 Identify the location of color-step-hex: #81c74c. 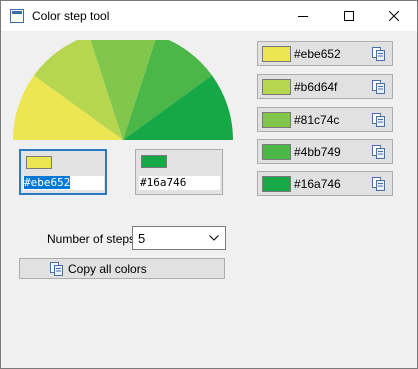
(317, 120).